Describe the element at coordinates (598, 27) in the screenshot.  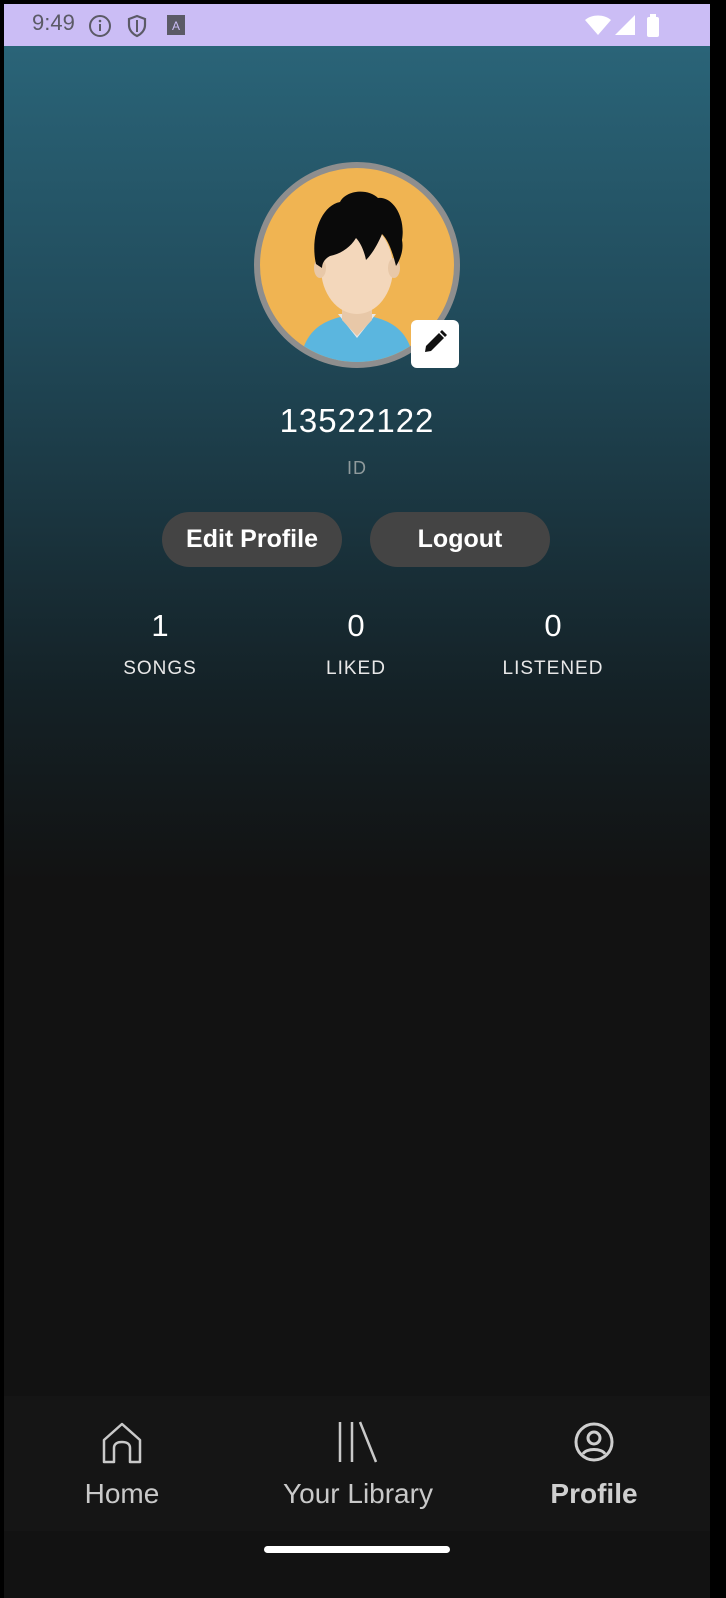
I see `wifi-icon` at that location.